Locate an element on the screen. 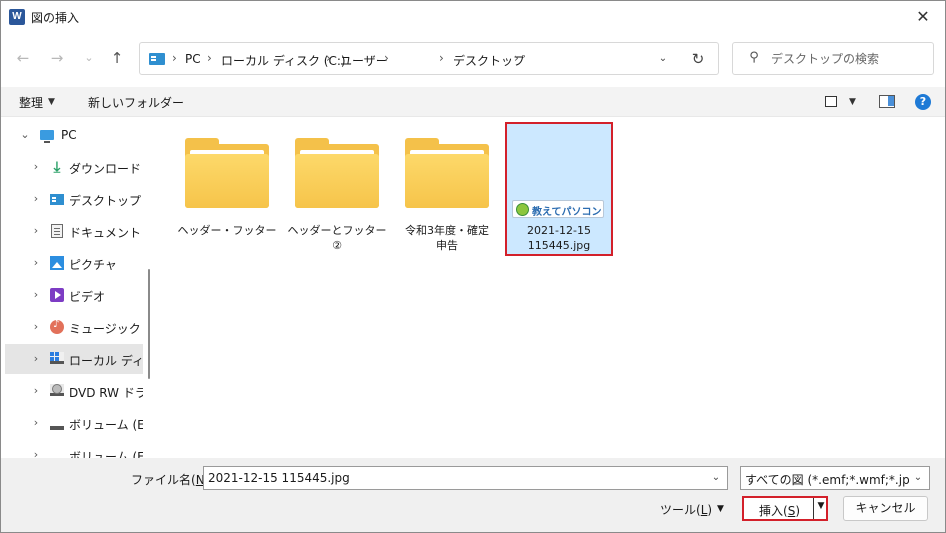  drive-icon is located at coordinates (57, 358).